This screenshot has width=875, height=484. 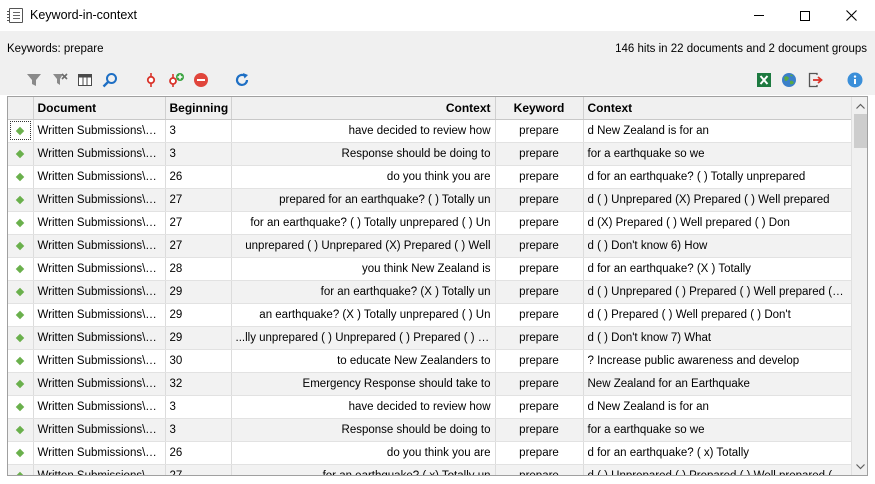 What do you see at coordinates (860, 131) in the screenshot?
I see `scroll-thumb` at bounding box center [860, 131].